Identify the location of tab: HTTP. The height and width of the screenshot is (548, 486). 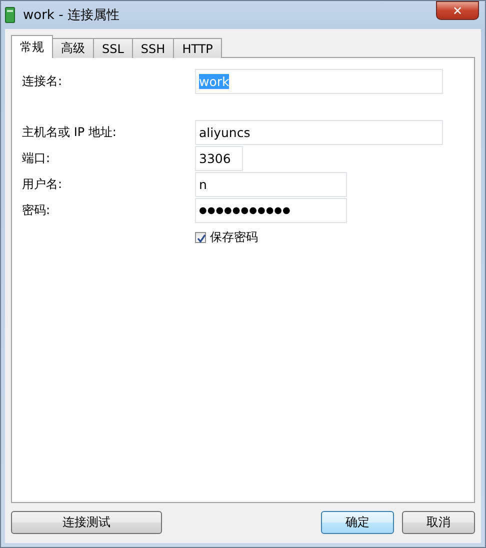
(197, 48).